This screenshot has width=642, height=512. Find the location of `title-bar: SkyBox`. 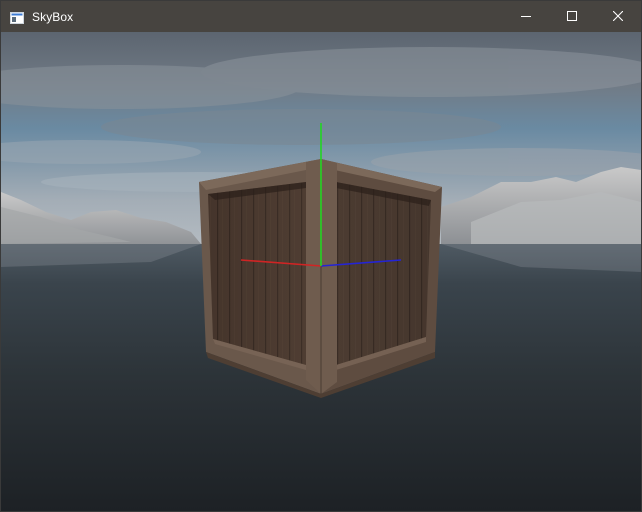

title-bar: SkyBox is located at coordinates (321, 16).